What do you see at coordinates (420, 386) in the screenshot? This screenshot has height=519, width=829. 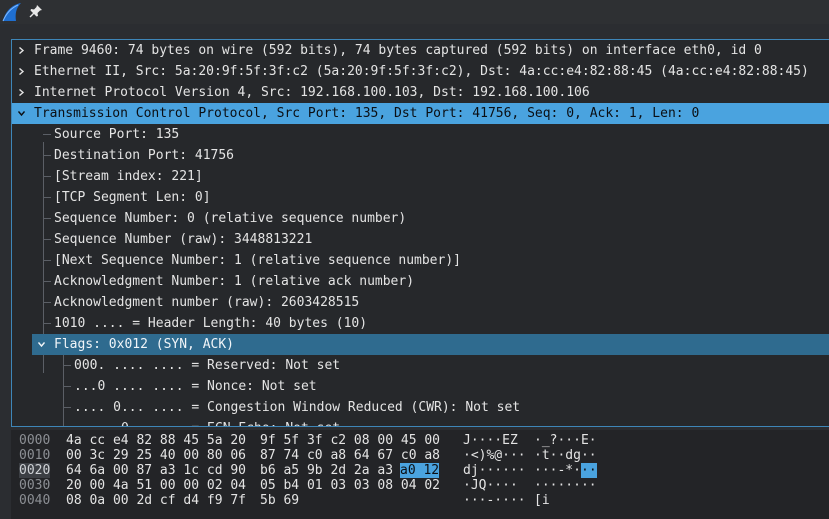 I see `tree-row-flag-nonce: ...0 .... .... = Nonce: Not set` at bounding box center [420, 386].